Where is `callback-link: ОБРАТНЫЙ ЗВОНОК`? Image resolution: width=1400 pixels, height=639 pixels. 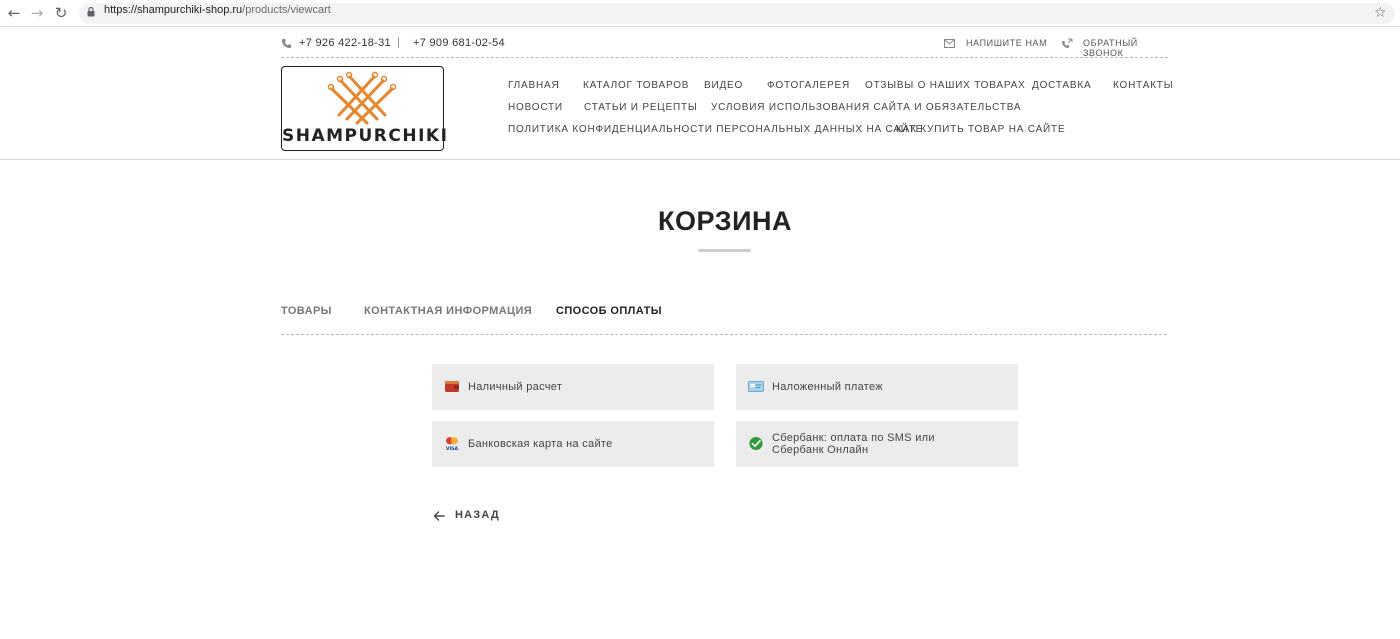 callback-link: ОБРАТНЫЙ ЗВОНОК is located at coordinates (1125, 48).